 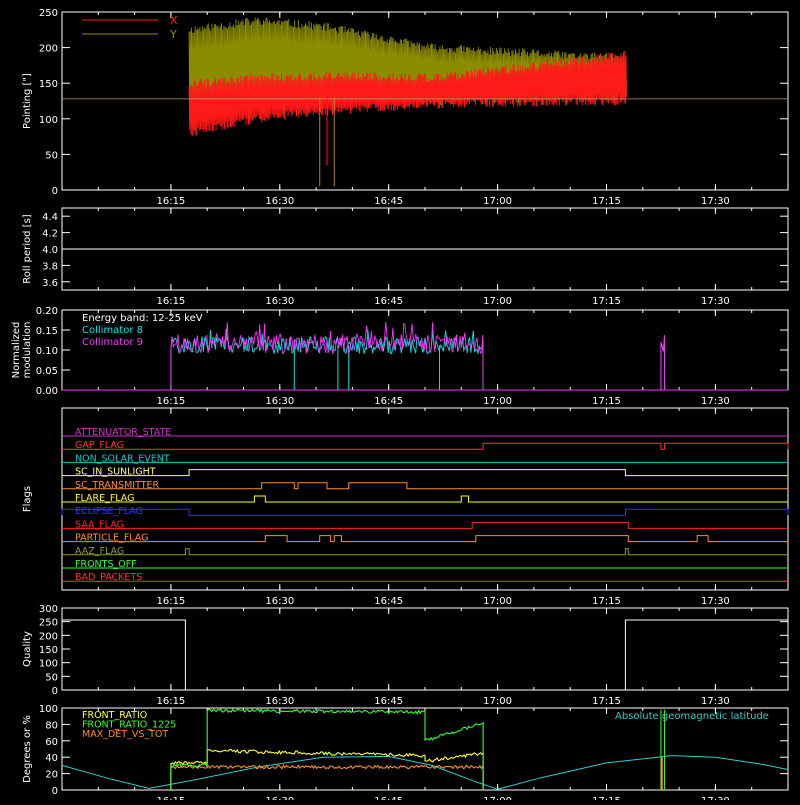 What do you see at coordinates (425, 539) in the screenshot?
I see `flag-trace-particle-flag` at bounding box center [425, 539].